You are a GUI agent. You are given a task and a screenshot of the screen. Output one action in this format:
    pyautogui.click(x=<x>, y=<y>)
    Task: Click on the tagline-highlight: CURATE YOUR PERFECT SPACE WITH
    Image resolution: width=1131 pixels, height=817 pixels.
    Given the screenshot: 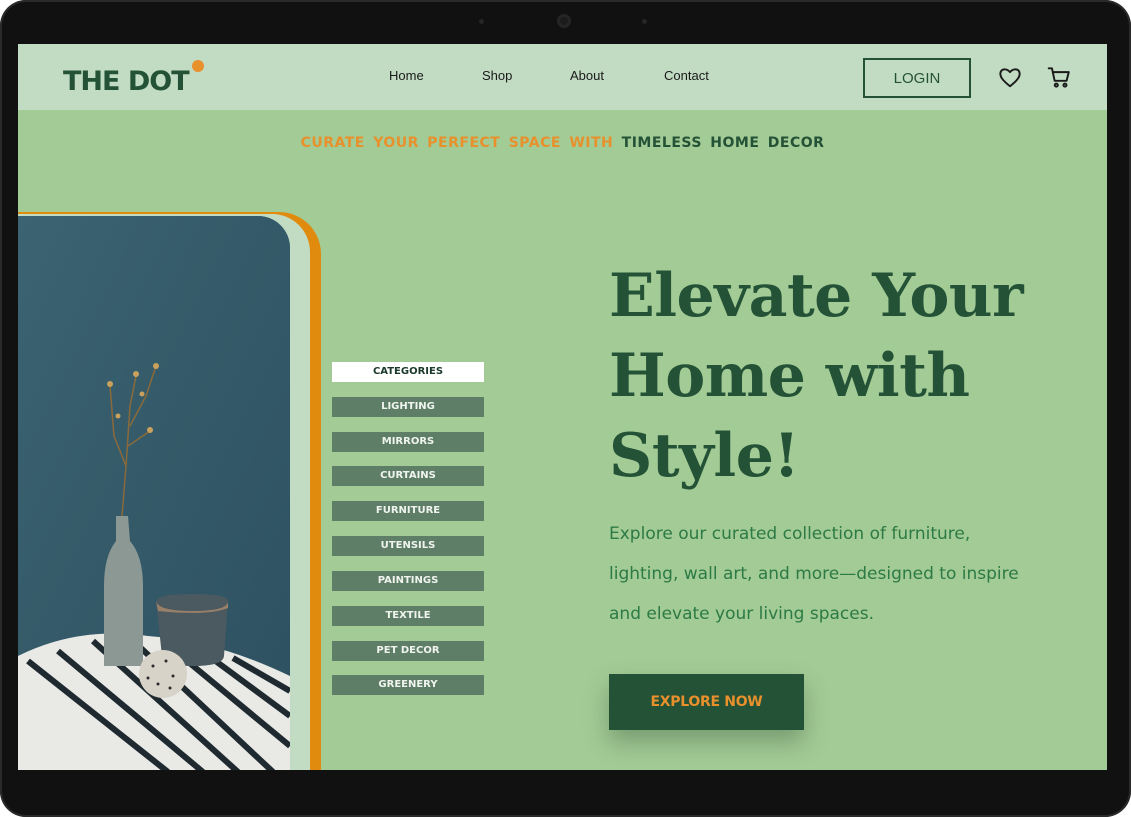 What is the action you would take?
    pyautogui.click(x=457, y=143)
    